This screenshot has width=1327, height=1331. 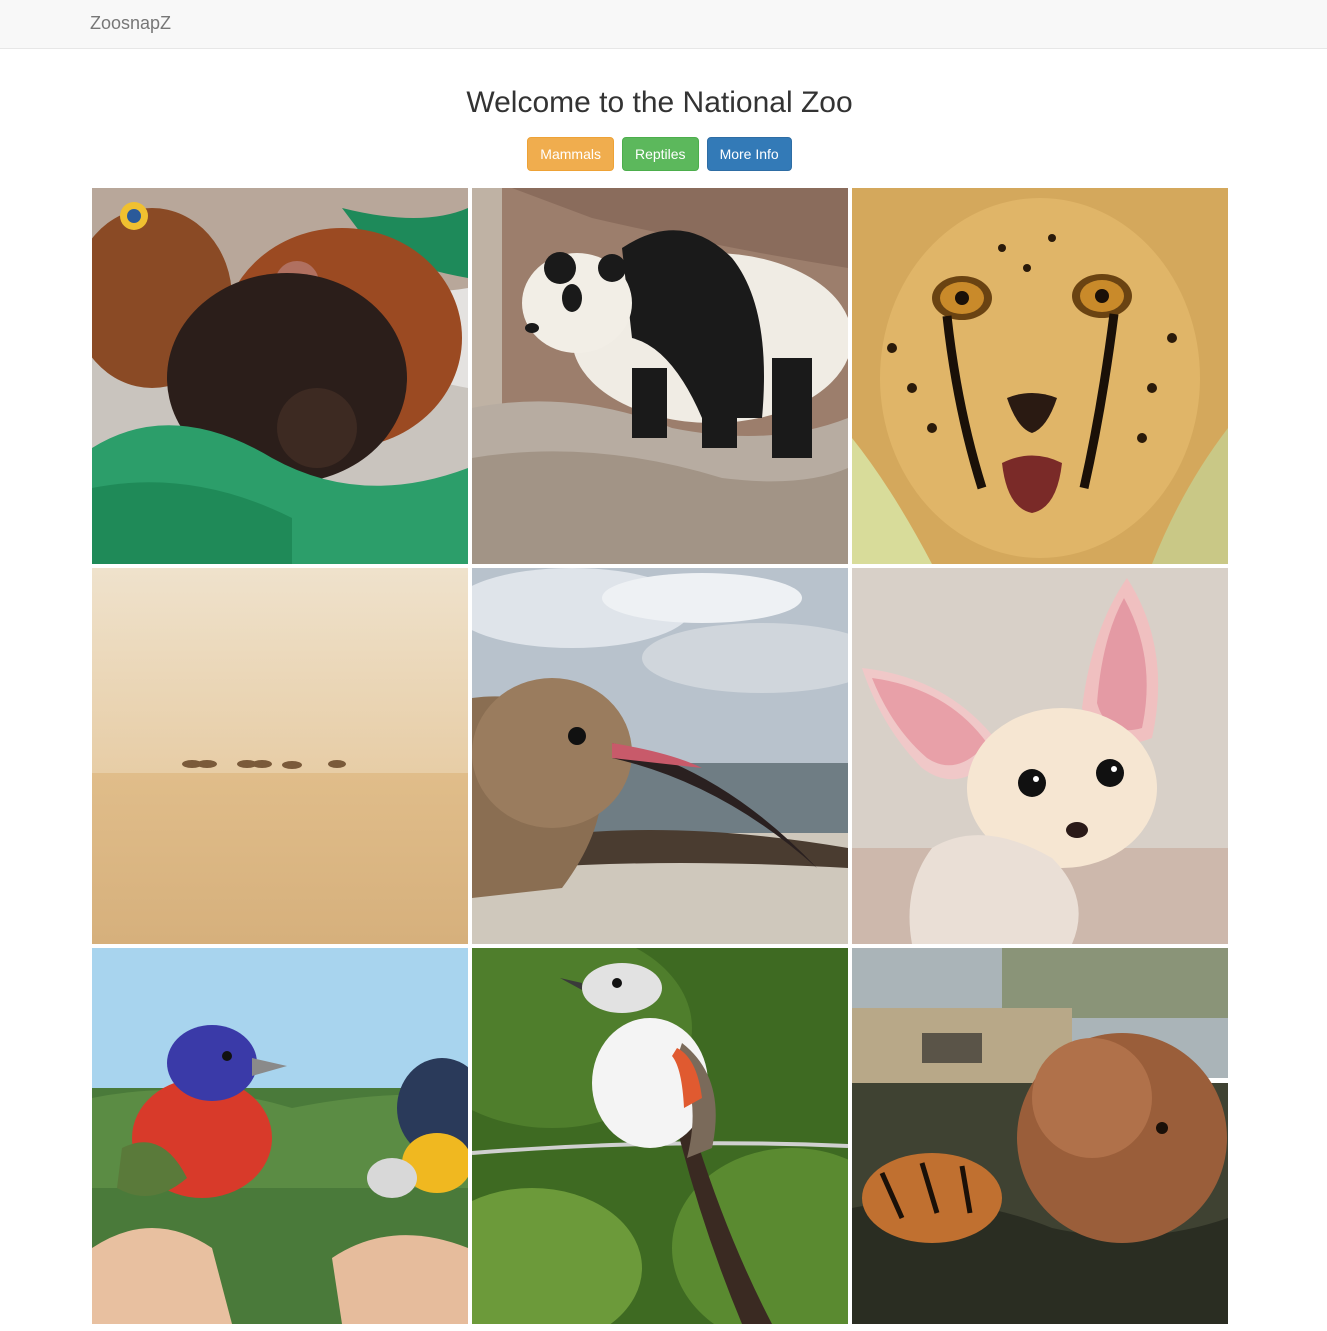 I want to click on navbar: ZoosnapZ, so click(x=663, y=24).